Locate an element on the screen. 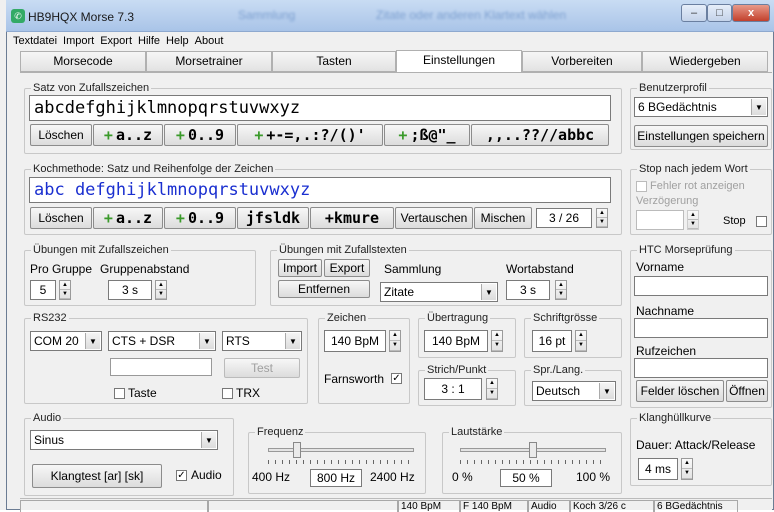 The height and width of the screenshot is (512, 774). frequency-slider-thumb is located at coordinates (297, 450).